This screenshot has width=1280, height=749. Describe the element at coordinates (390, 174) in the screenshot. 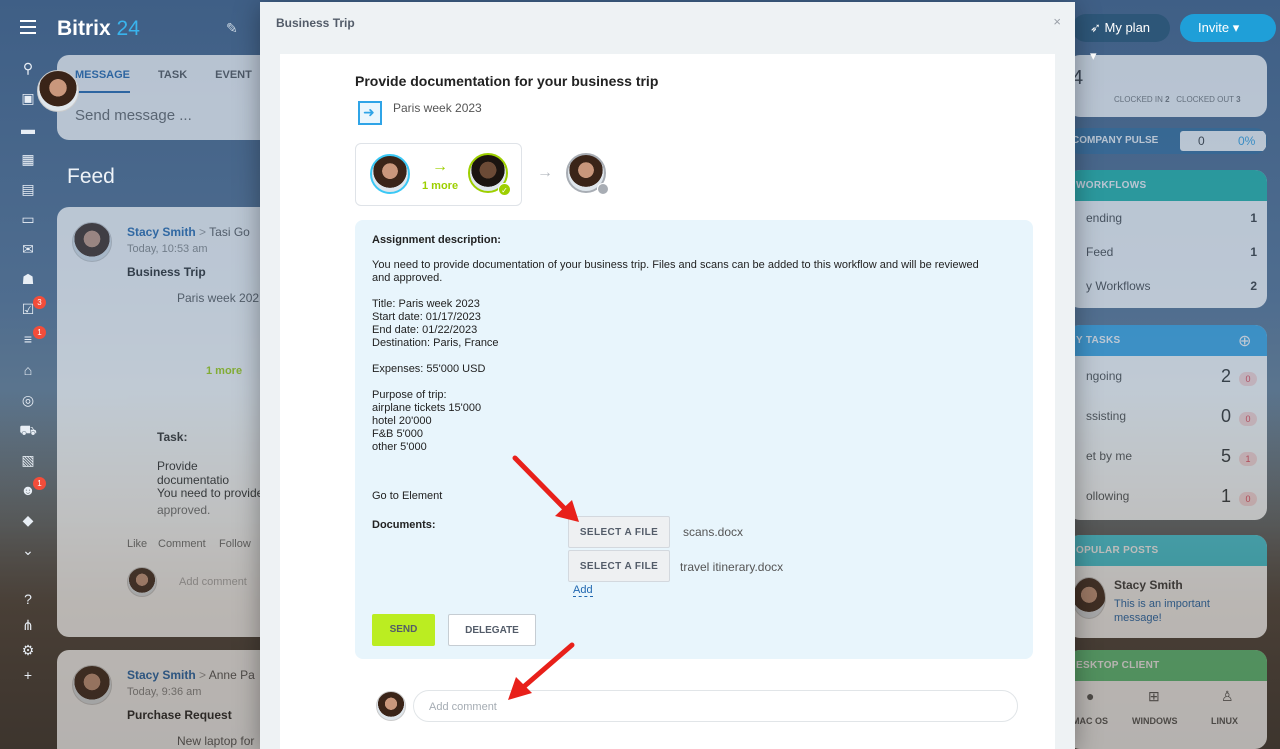

I see `participant-avatar` at that location.